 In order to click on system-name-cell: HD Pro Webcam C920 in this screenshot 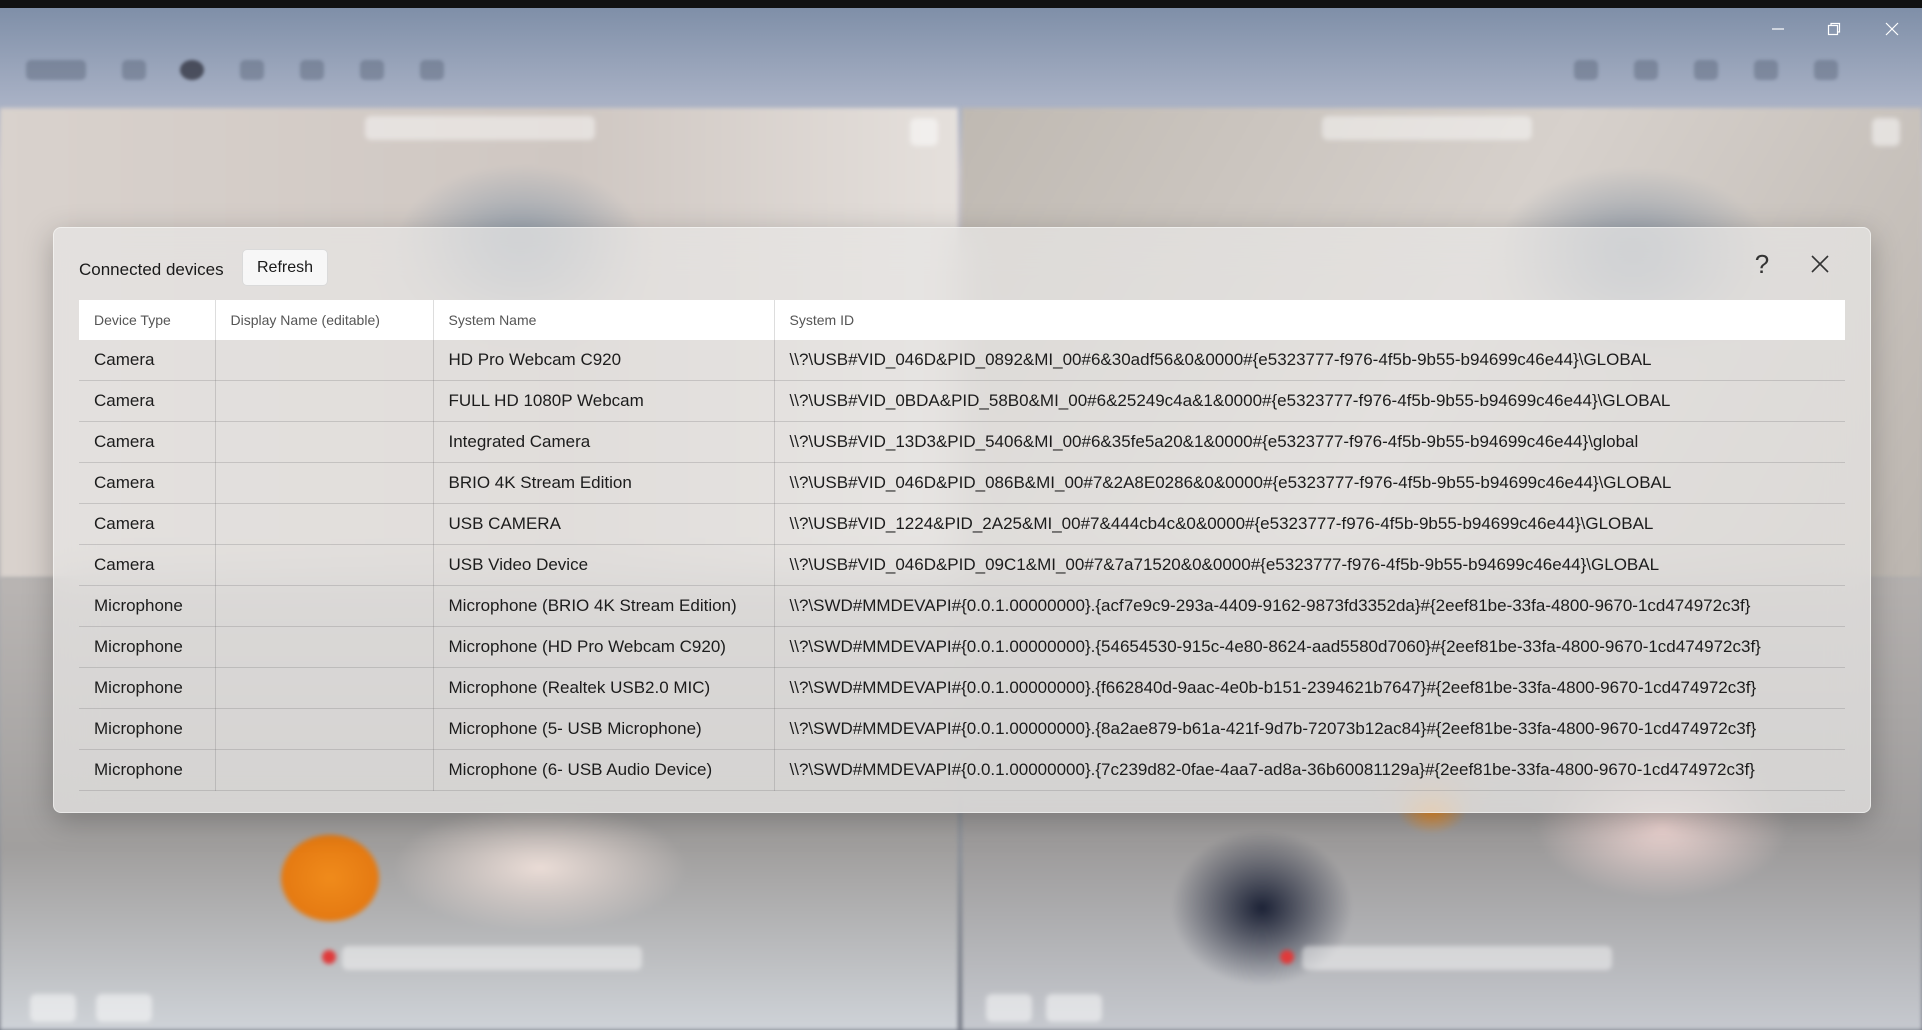, I will do `click(604, 360)`.